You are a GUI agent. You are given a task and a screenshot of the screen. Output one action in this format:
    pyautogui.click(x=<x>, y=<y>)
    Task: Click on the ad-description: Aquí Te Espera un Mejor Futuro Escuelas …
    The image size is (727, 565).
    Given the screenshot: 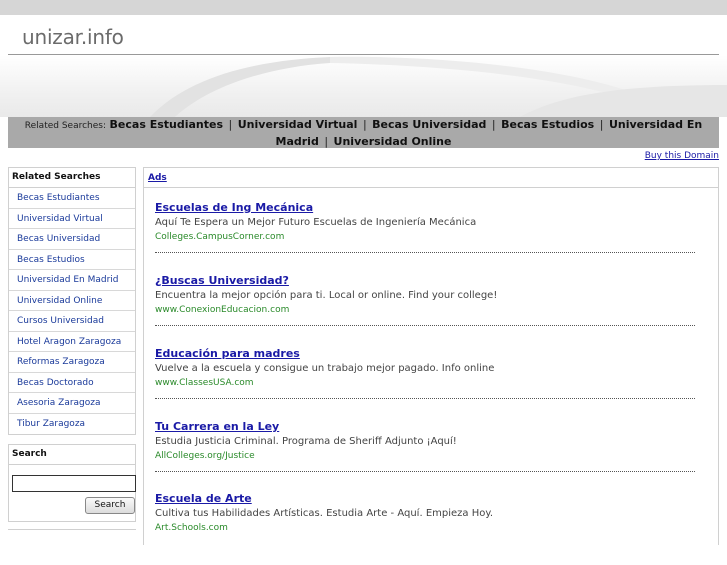 What is the action you would take?
    pyautogui.click(x=316, y=222)
    